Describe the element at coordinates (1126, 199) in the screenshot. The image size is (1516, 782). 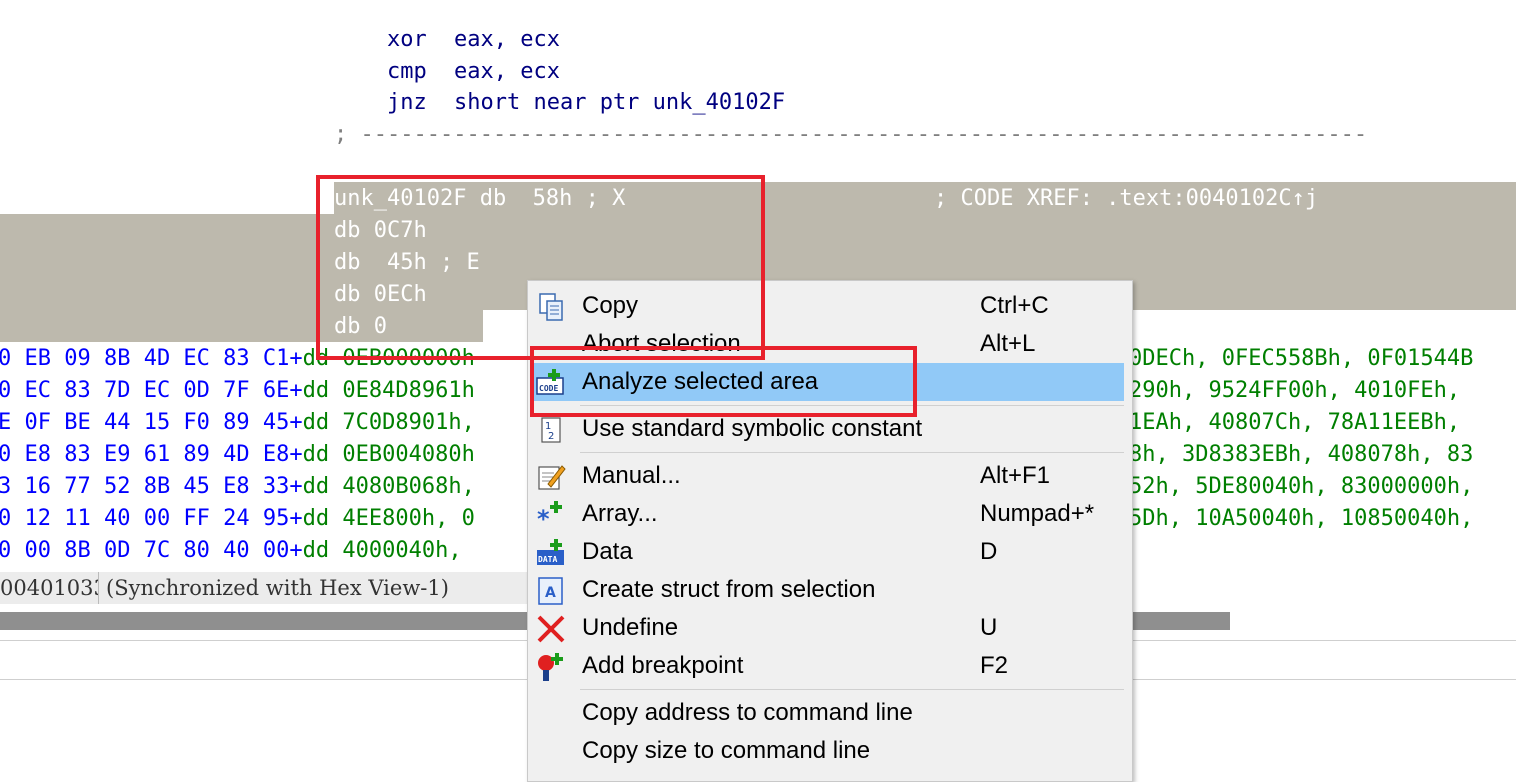
I see `xref-comment: ; CODE XREF: .text:0040102C↑j` at that location.